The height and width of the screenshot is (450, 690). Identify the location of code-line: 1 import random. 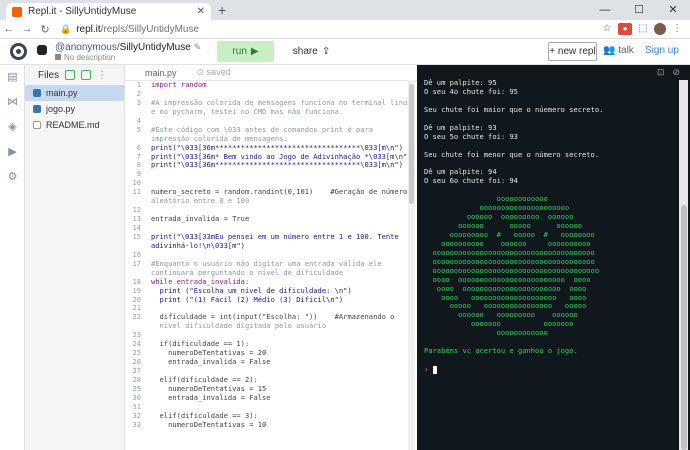
(271, 85).